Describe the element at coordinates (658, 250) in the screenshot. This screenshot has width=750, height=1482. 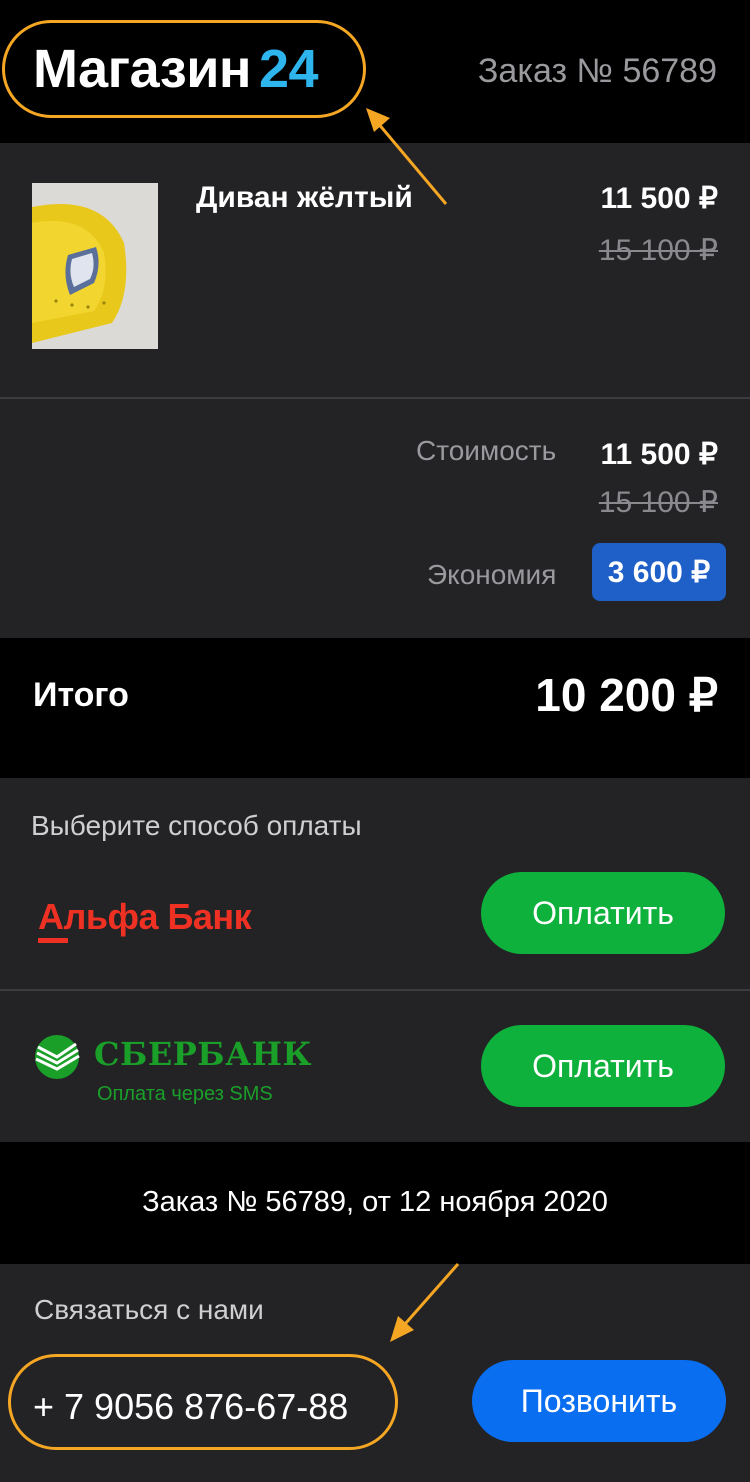
I see `product-old-price: 15 100 ₽` at that location.